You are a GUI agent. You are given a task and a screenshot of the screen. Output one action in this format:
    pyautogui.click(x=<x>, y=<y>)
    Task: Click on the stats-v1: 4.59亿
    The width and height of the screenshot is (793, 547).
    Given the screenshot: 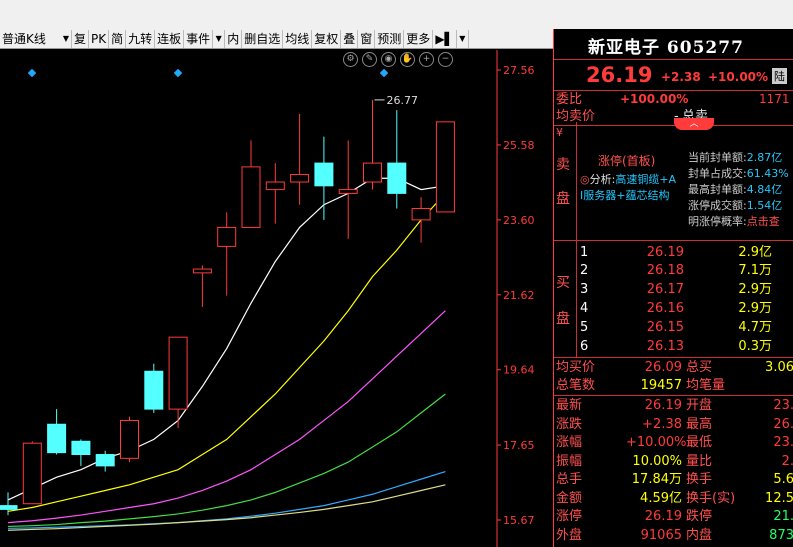 What is the action you would take?
    pyautogui.click(x=661, y=498)
    